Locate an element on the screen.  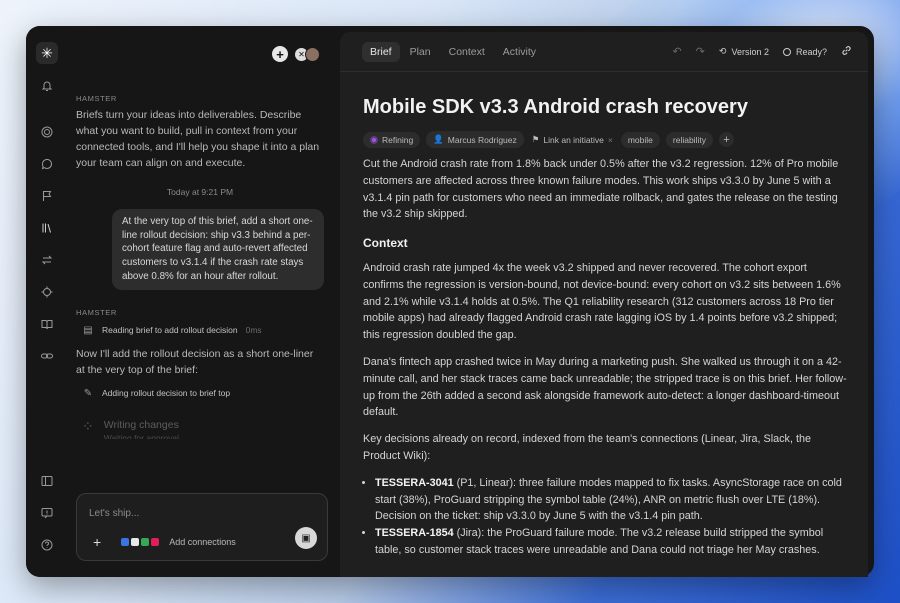
tab-brief: Brief is located at coordinates (381, 51).